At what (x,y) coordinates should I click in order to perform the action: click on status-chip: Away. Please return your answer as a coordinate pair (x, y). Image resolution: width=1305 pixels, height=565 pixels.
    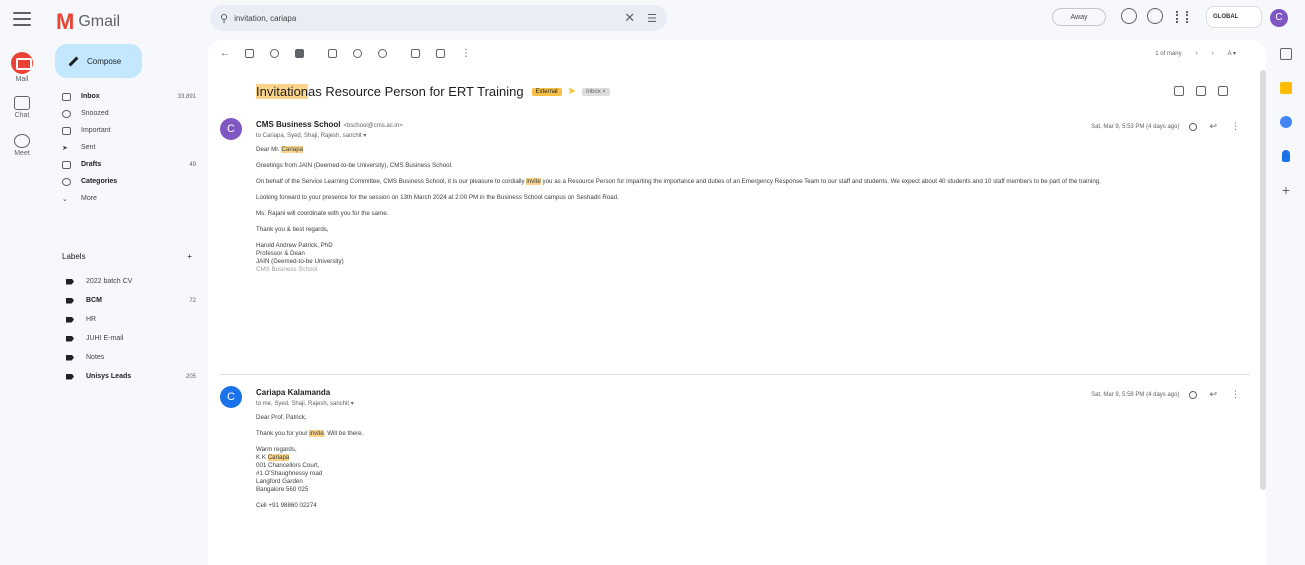
    Looking at the image, I should click on (1079, 17).